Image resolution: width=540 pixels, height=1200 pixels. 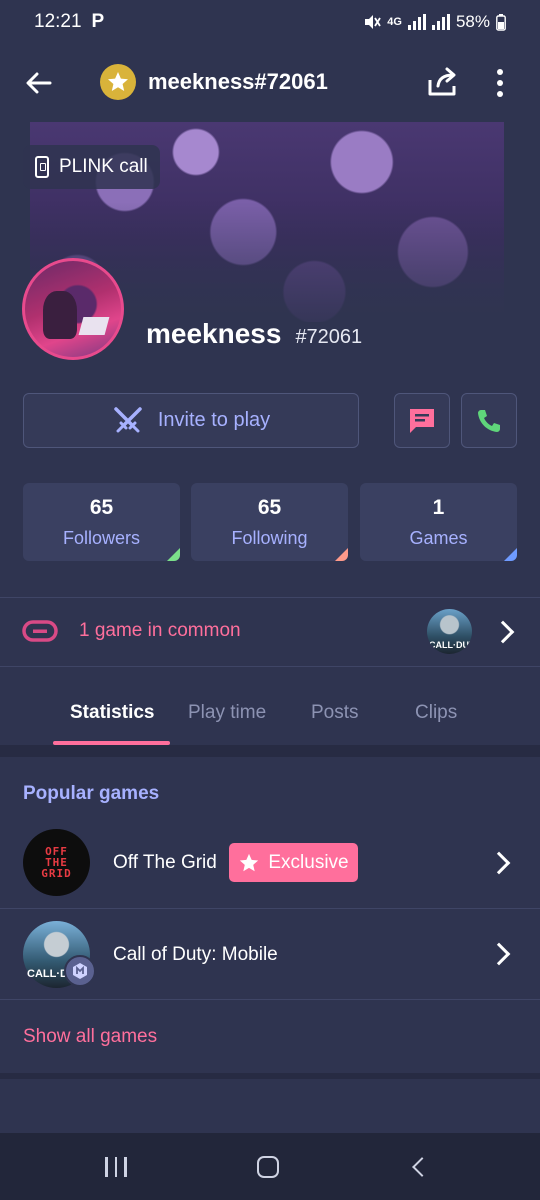 What do you see at coordinates (47, 974) in the screenshot?
I see `call-of-duty-logo-text: CALL·D` at bounding box center [47, 974].